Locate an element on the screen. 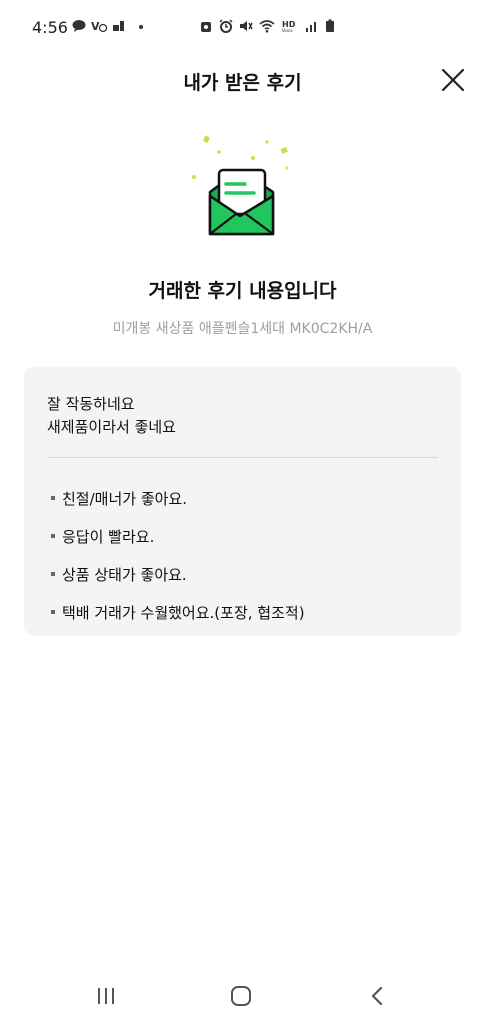 The width and height of the screenshot is (485, 1024). home-icon is located at coordinates (241, 996).